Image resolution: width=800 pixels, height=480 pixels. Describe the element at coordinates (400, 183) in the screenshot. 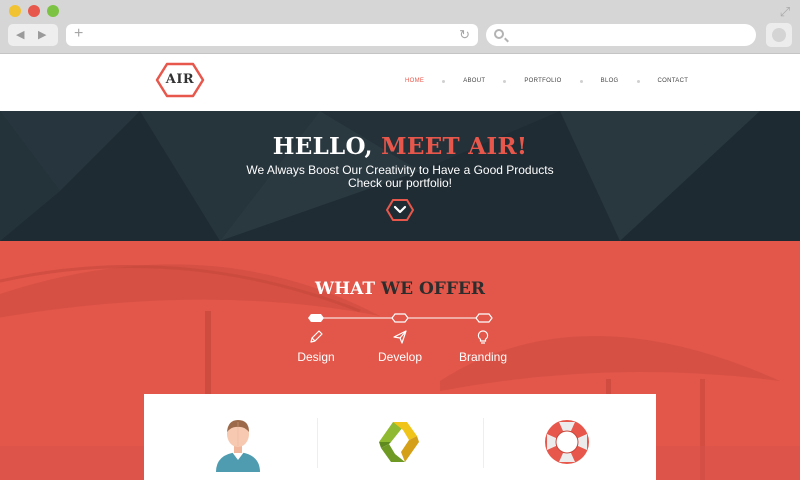

I see `hero-subtitle-cta: Check our portfolio!` at that location.